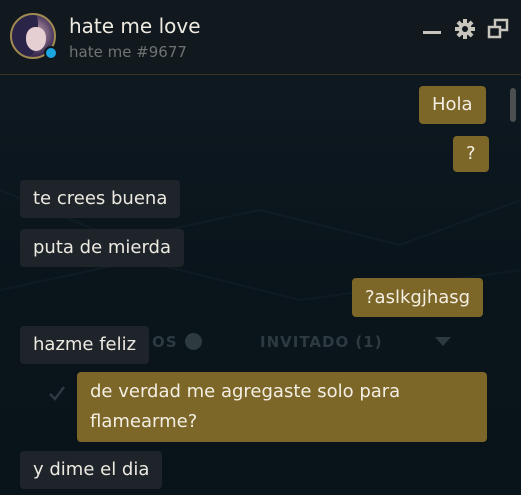 The width and height of the screenshot is (521, 495). What do you see at coordinates (85, 345) in the screenshot?
I see `message-incoming: hazme feliz` at bounding box center [85, 345].